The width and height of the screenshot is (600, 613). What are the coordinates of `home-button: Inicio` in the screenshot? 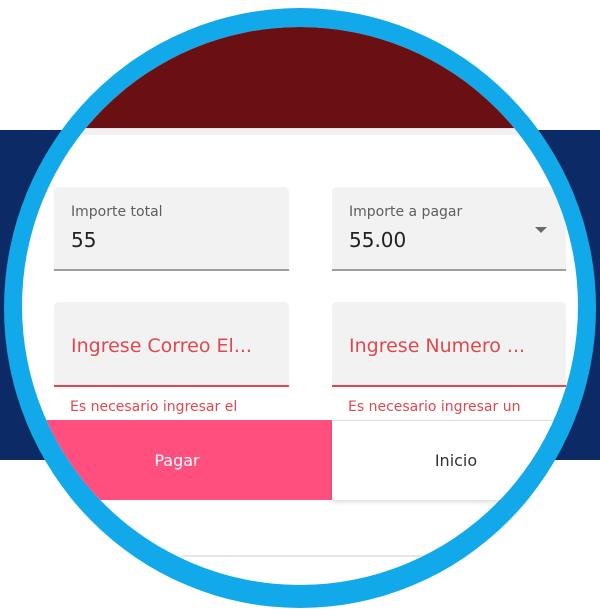 It's located at (455, 460).